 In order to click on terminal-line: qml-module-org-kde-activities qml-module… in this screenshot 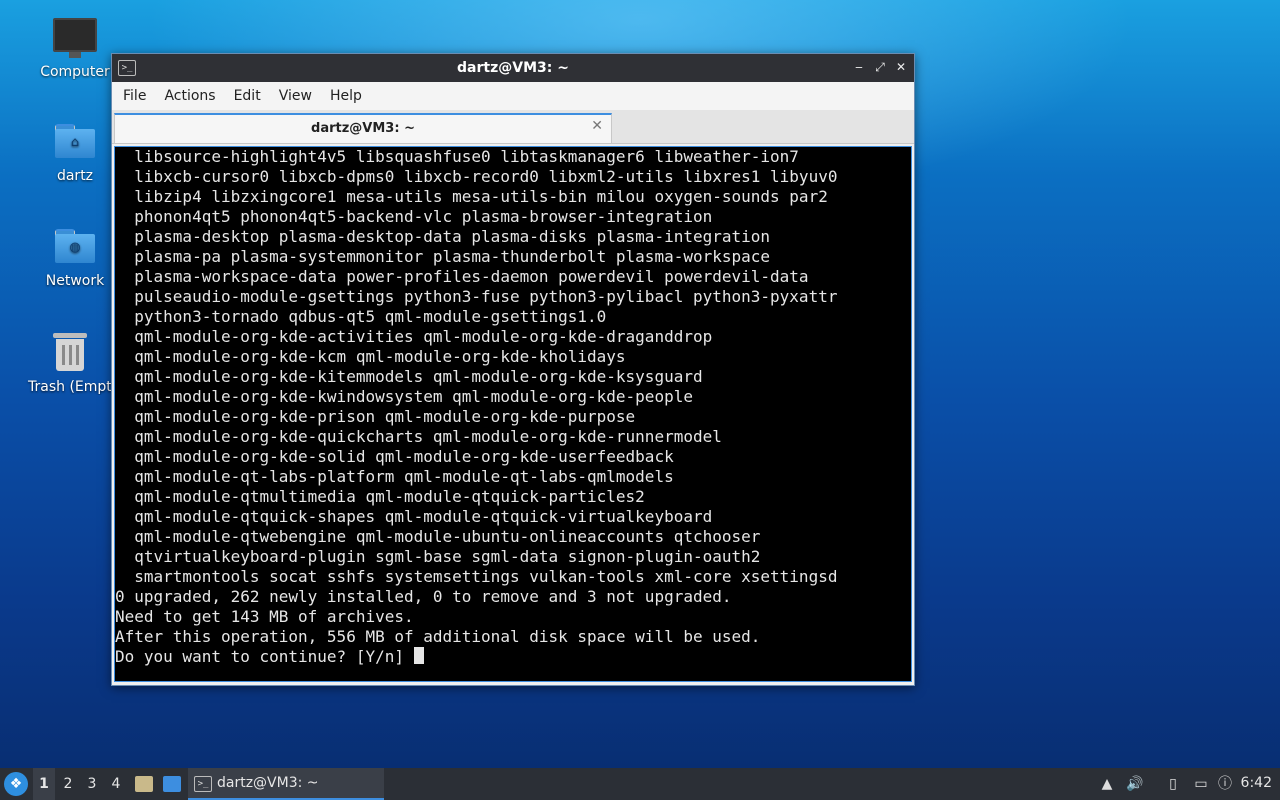, I will do `click(423, 336)`.